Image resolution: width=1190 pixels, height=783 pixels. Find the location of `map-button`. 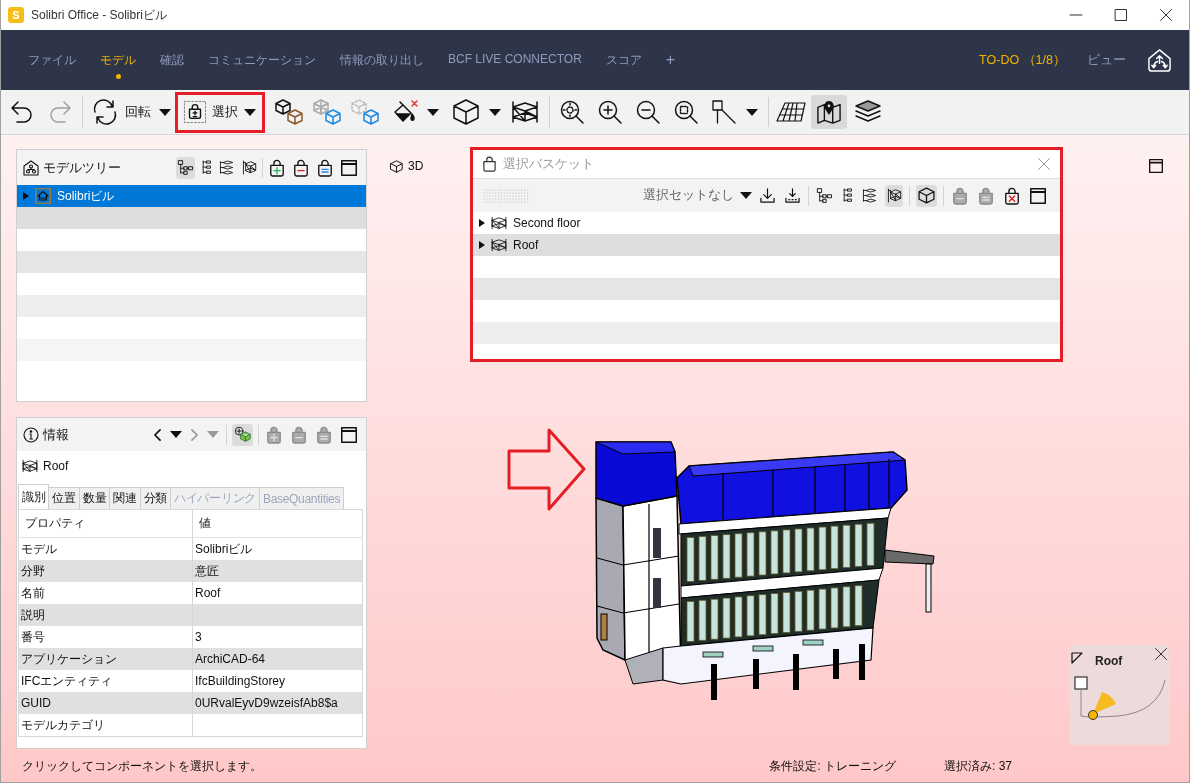

map-button is located at coordinates (829, 112).